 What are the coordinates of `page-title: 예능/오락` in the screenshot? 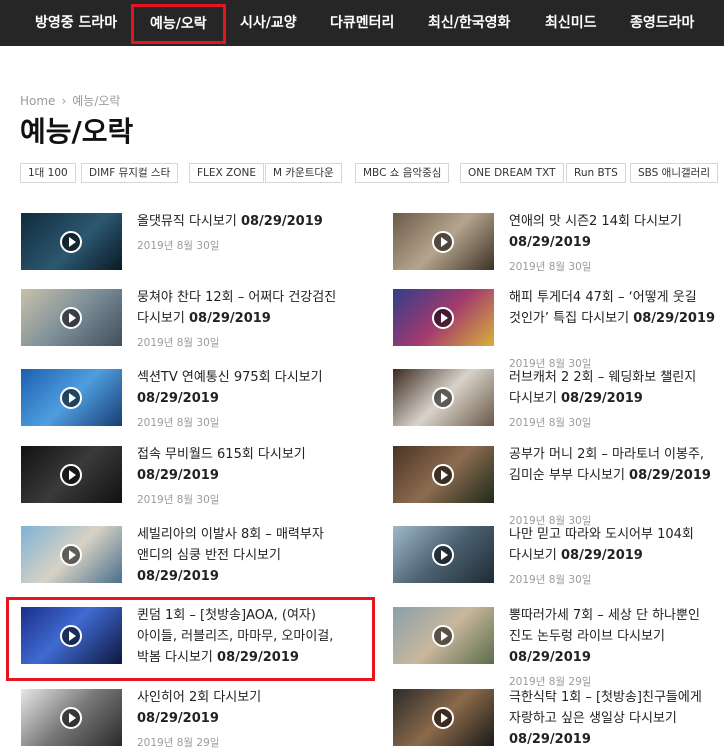 It's located at (77, 131).